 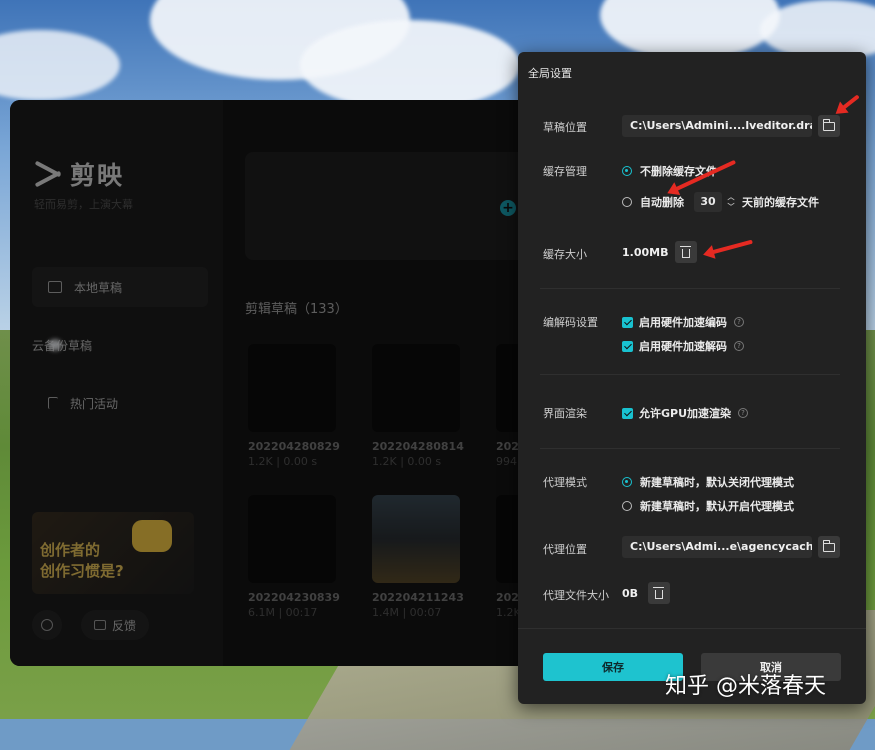 What do you see at coordinates (565, 549) in the screenshot?
I see `proxy-location-label: 代理位置` at bounding box center [565, 549].